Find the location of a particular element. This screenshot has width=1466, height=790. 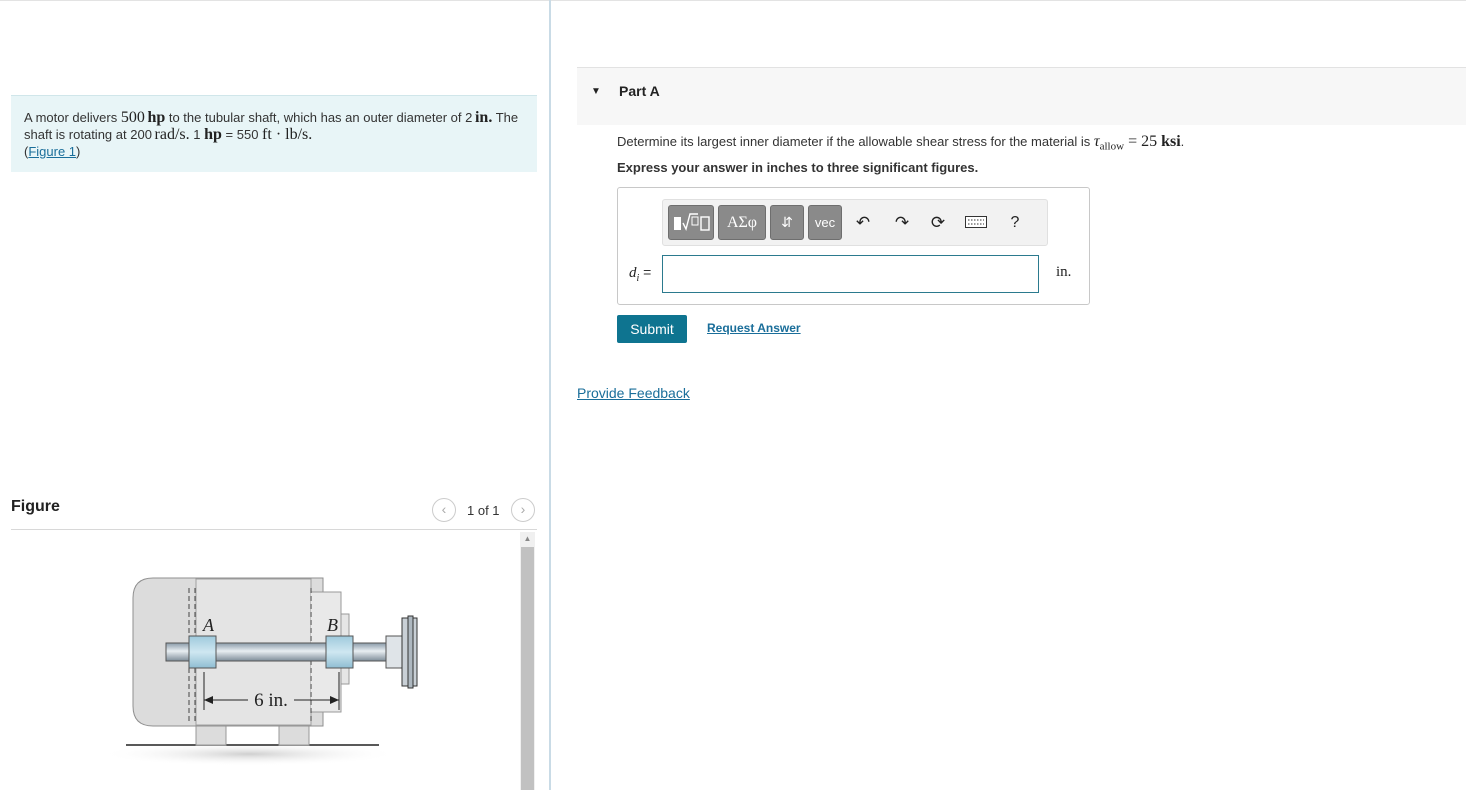

submit-button: Submit is located at coordinates (652, 329).